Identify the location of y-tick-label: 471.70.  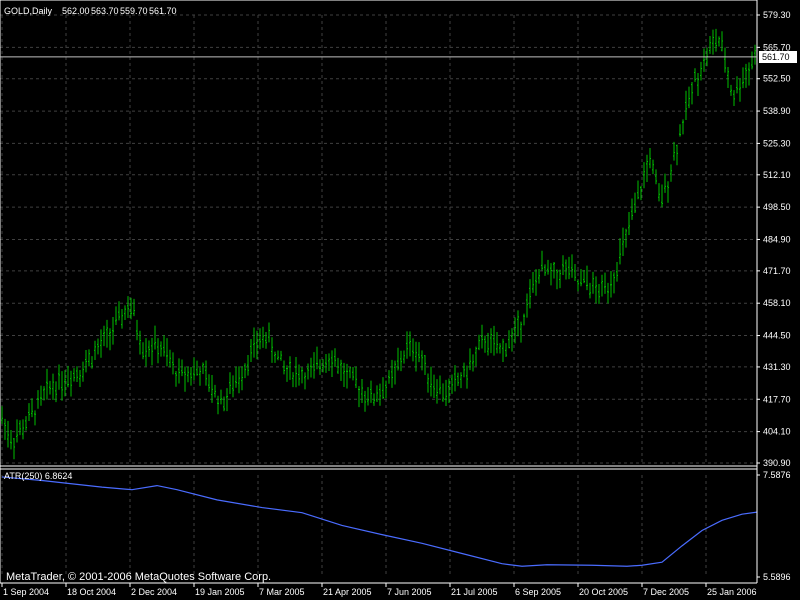
(777, 271).